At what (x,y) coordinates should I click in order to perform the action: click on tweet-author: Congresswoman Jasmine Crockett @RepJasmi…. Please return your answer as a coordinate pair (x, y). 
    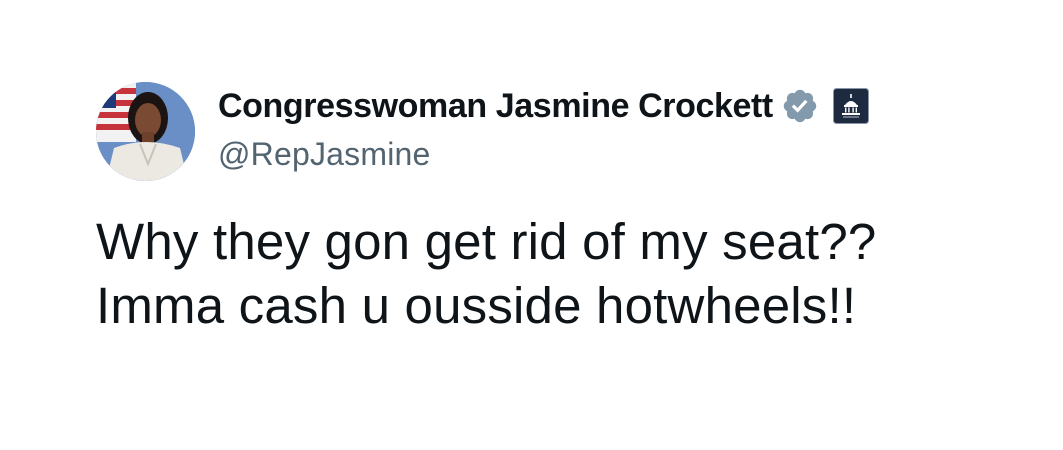
    Looking at the image, I should click on (543, 128).